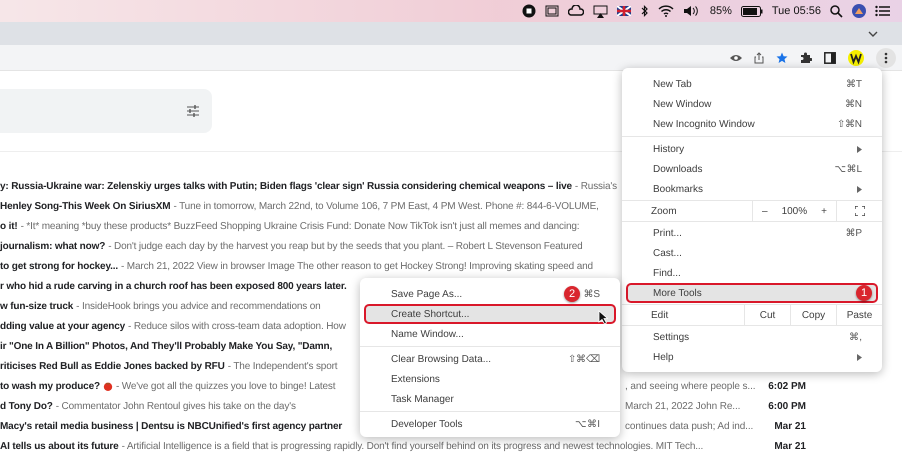 This screenshot has height=455, width=902. What do you see at coordinates (490, 379) in the screenshot?
I see `menu-item: Extensions` at bounding box center [490, 379].